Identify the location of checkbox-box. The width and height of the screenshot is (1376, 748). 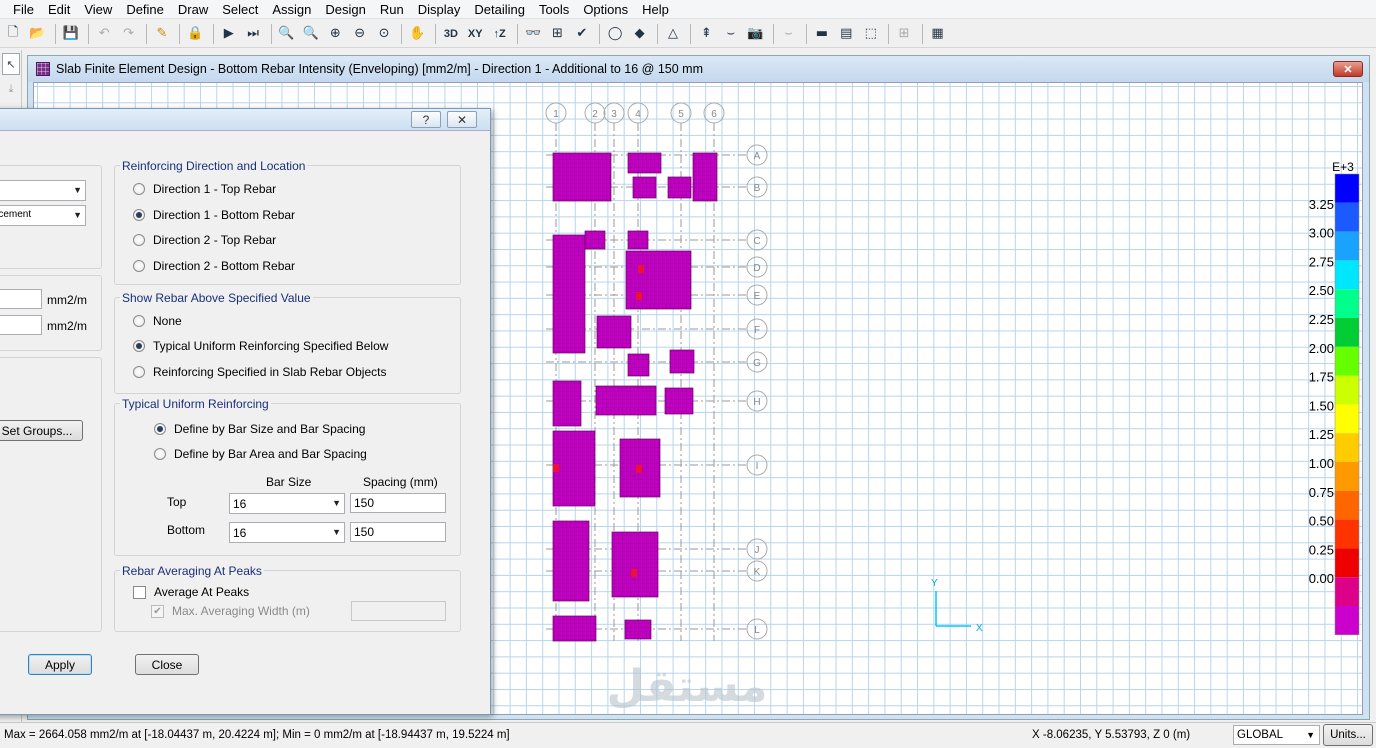
(139, 592).